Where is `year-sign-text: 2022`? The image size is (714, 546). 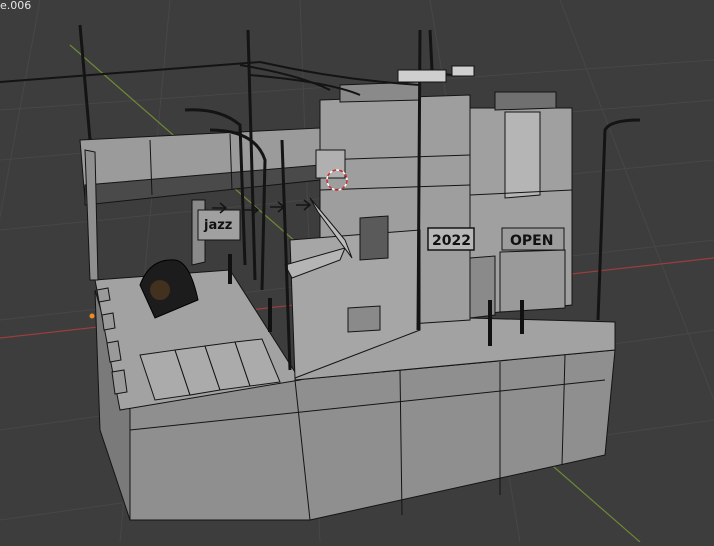 year-sign-text: 2022 is located at coordinates (451, 241).